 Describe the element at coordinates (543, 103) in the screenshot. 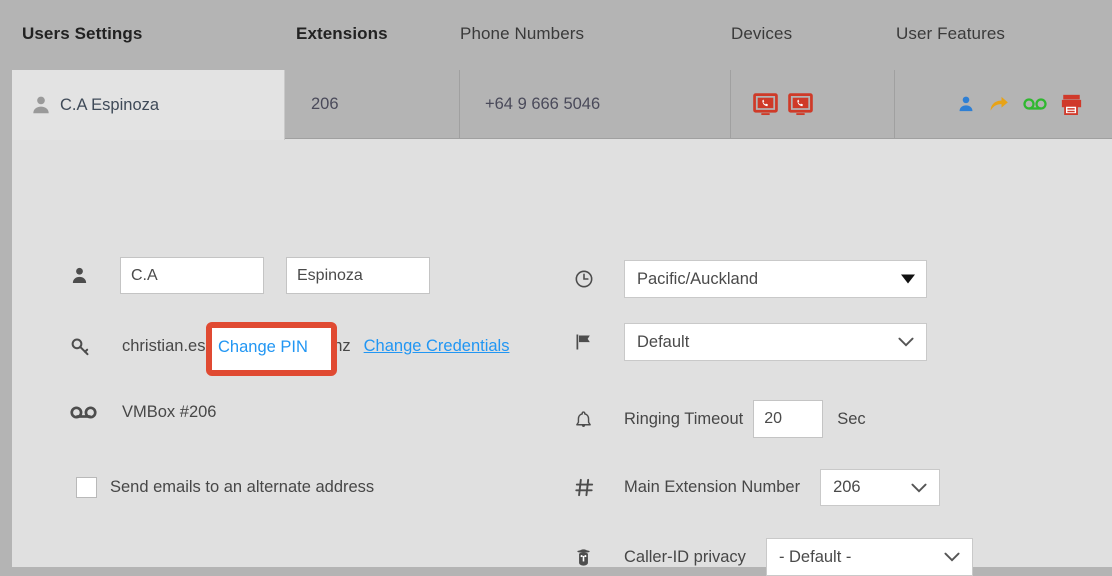

I see `summary-phone-number: +64 9 666 5046` at that location.